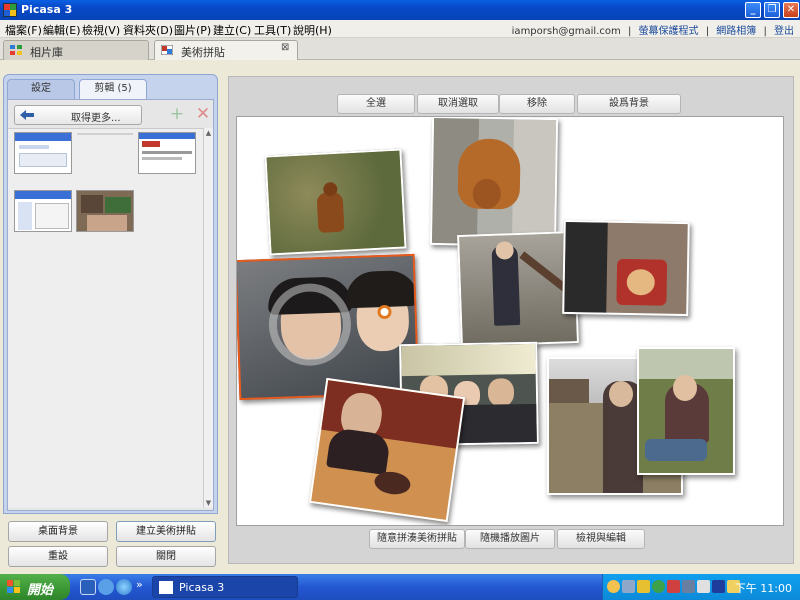 Image resolution: width=800 pixels, height=600 pixels. What do you see at coordinates (58, 531) in the screenshot?
I see `desktop-background-button: 桌面背景` at bounding box center [58, 531].